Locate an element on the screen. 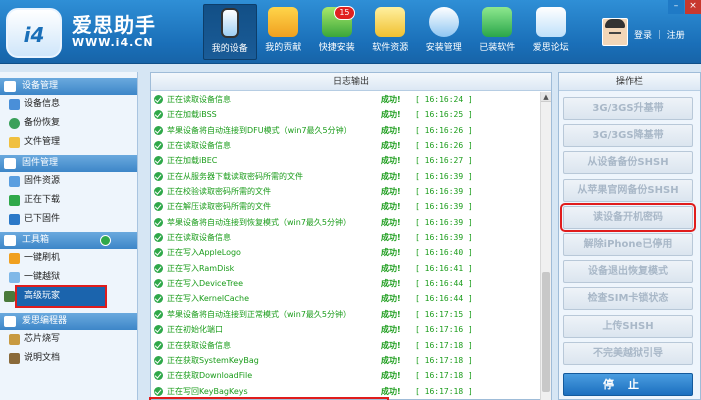 This screenshot has height=400, width=701. op-button-8: 检查SIM卡锁状态 is located at coordinates (628, 299).